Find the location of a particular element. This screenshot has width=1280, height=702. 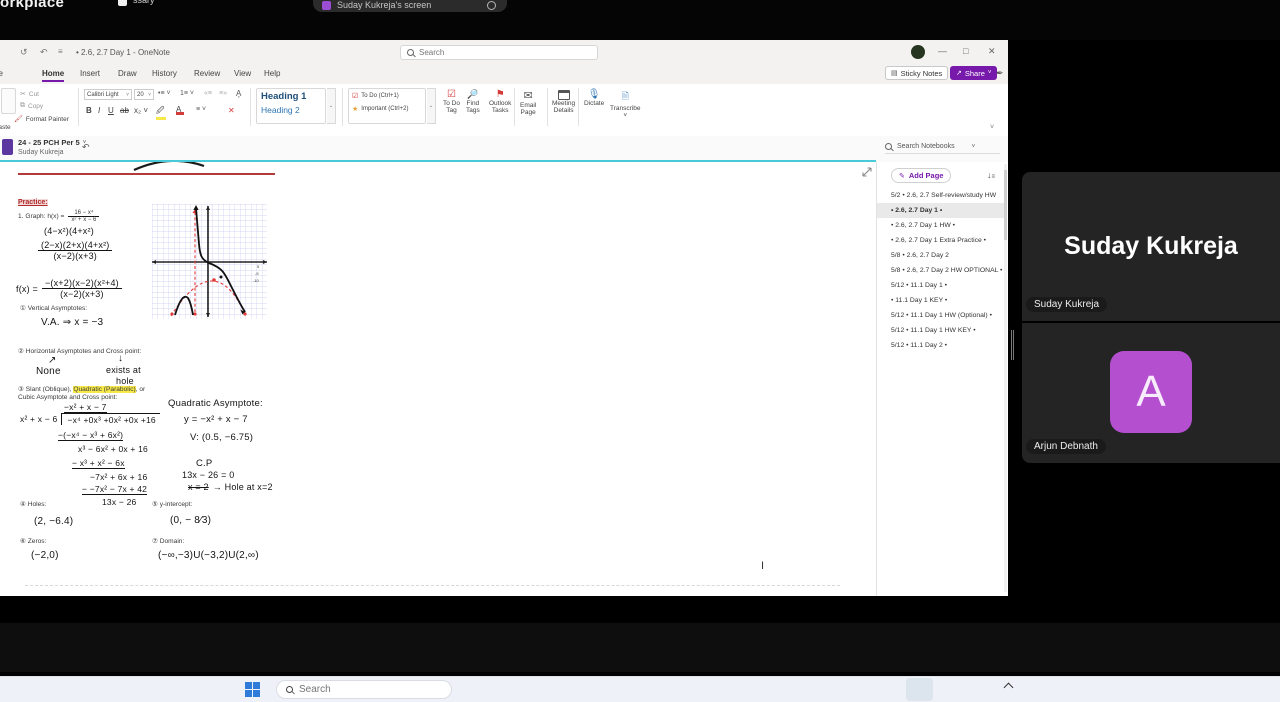

dictate-mic-icon: 🎙 is located at coordinates (594, 94).